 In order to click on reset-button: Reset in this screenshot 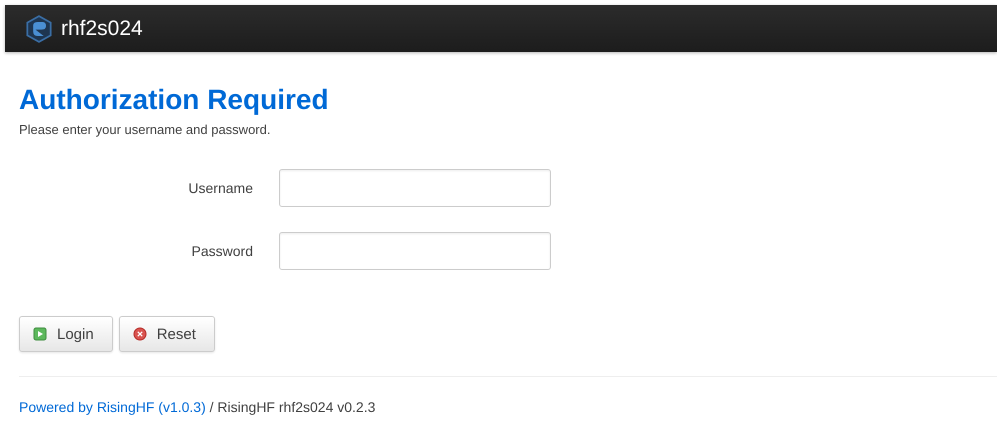, I will do `click(166, 334)`.